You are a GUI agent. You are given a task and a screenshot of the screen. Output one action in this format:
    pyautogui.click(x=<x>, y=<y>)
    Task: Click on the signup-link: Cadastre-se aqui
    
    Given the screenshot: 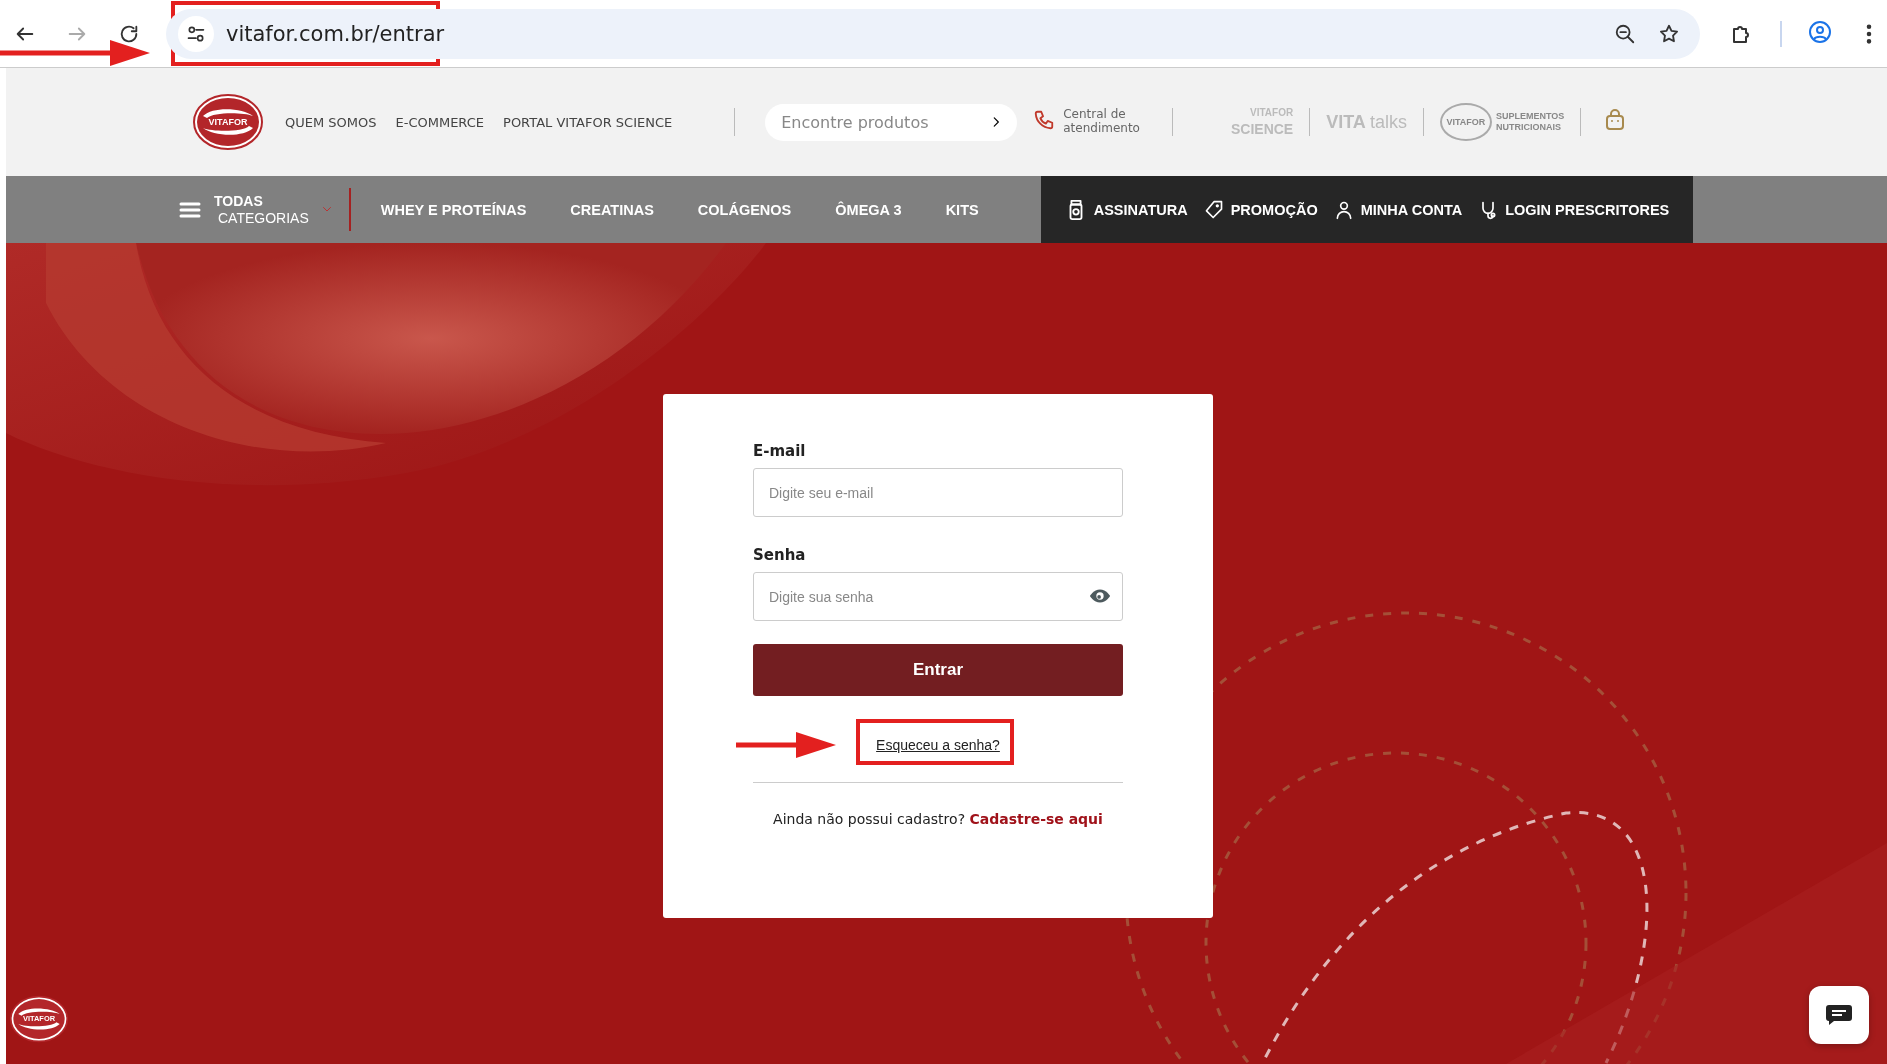 What is the action you would take?
    pyautogui.click(x=1036, y=819)
    